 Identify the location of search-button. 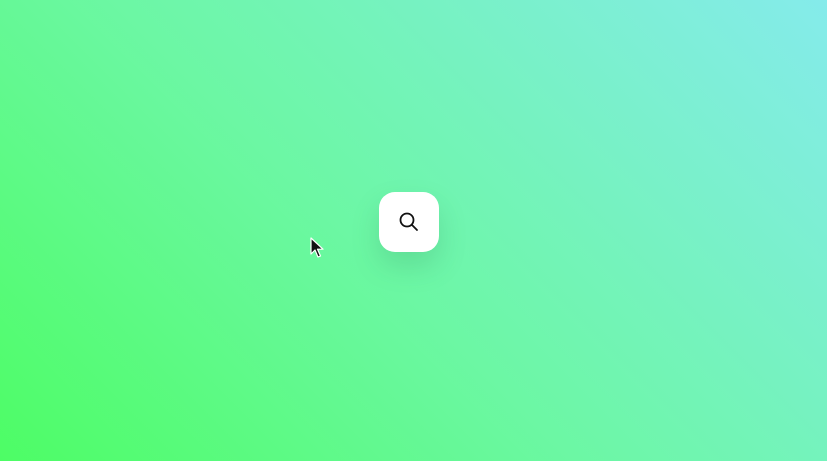
(409, 222).